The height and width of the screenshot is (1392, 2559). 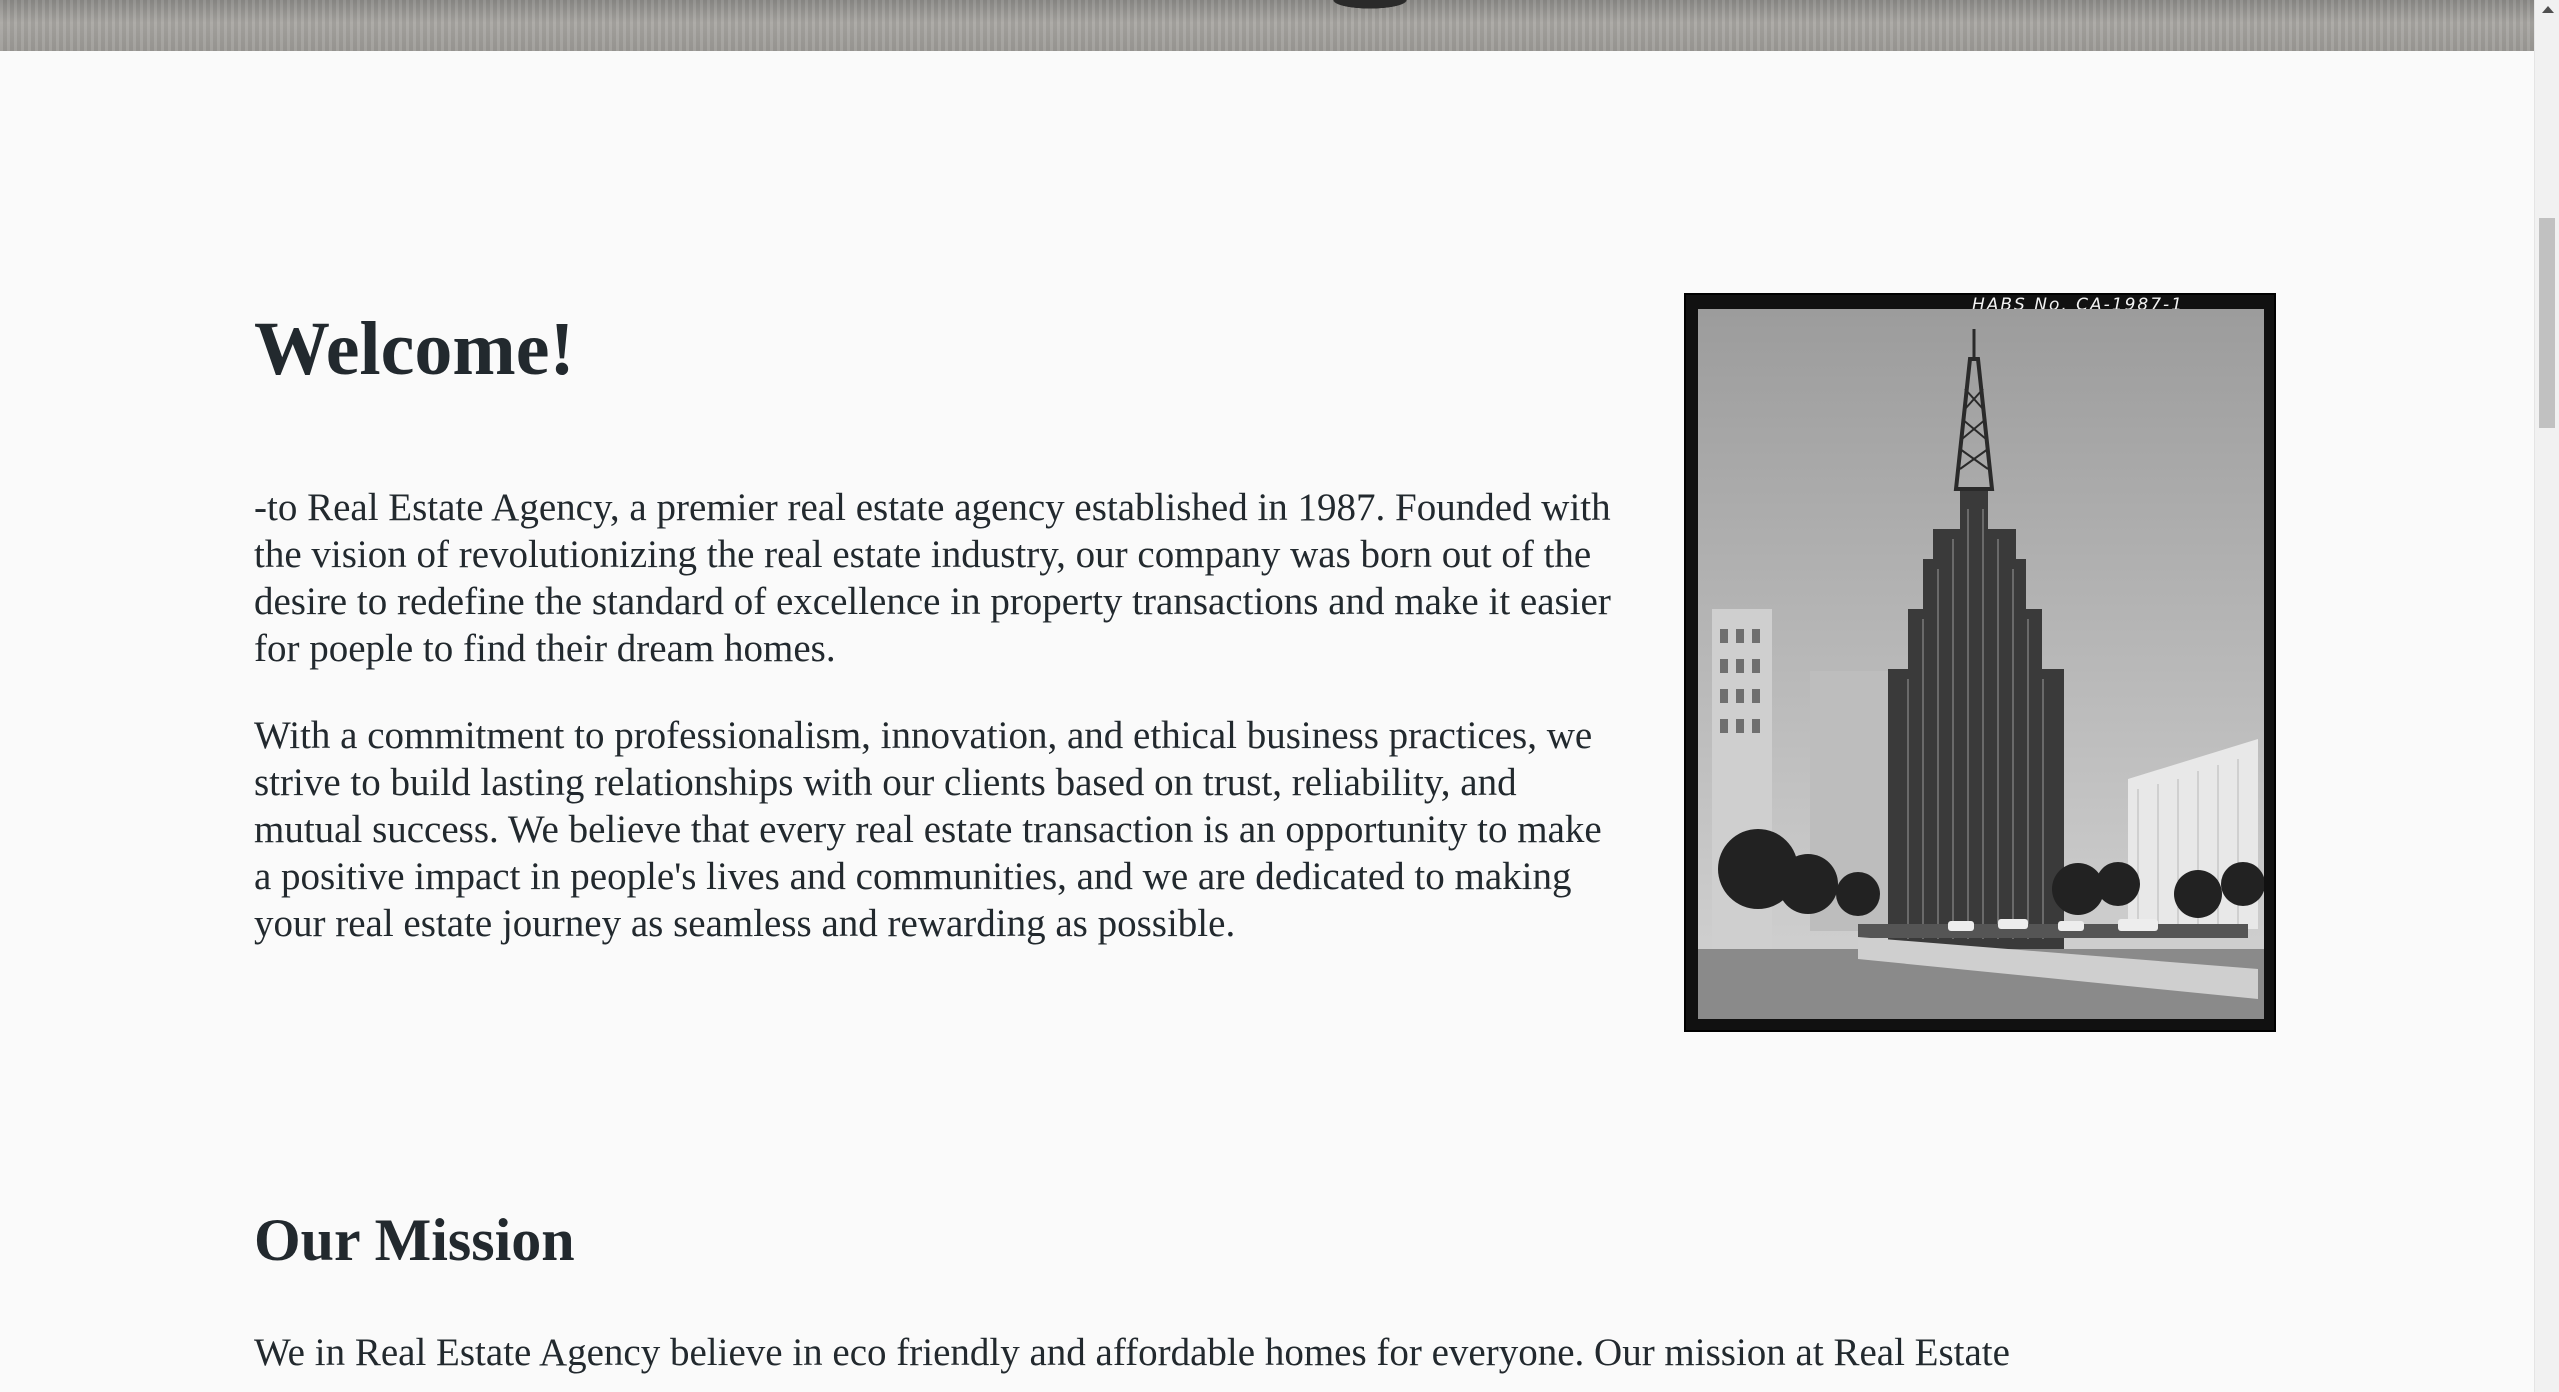 I want to click on vertical-scrollbar, so click(x=2546, y=696).